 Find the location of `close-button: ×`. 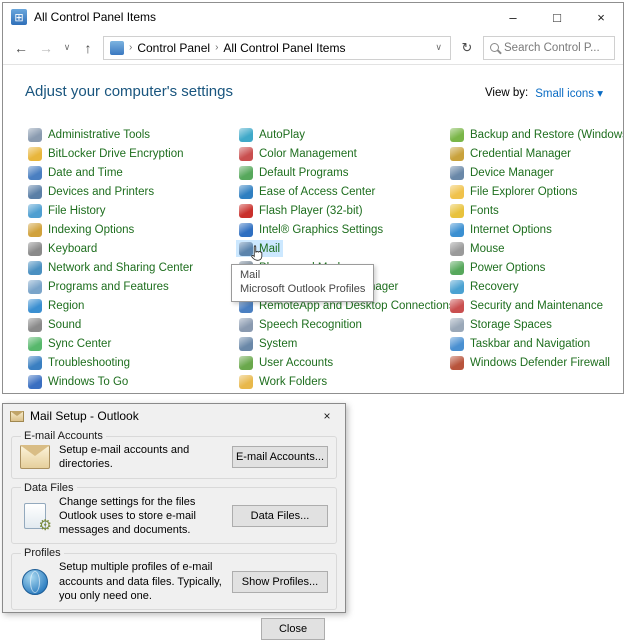

close-button: × is located at coordinates (601, 17).